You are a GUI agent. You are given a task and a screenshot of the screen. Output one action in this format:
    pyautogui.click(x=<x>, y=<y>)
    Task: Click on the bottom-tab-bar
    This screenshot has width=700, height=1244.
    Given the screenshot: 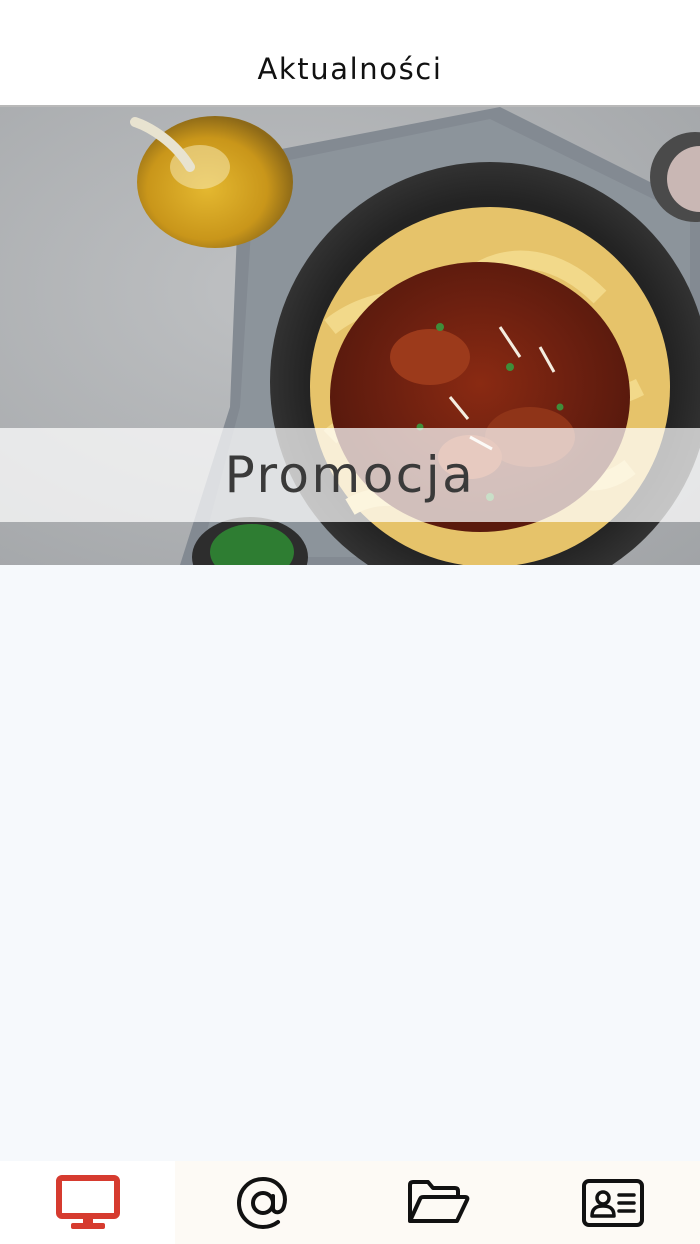 What is the action you would take?
    pyautogui.click(x=350, y=1202)
    